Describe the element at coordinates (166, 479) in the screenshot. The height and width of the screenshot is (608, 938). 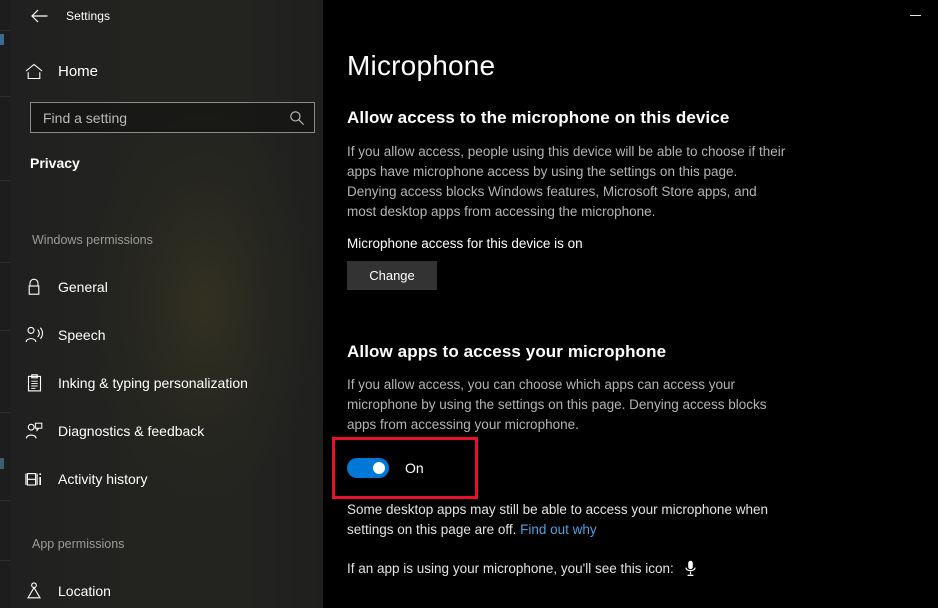
I see `sidebar-item-activity-history: Activity history` at that location.